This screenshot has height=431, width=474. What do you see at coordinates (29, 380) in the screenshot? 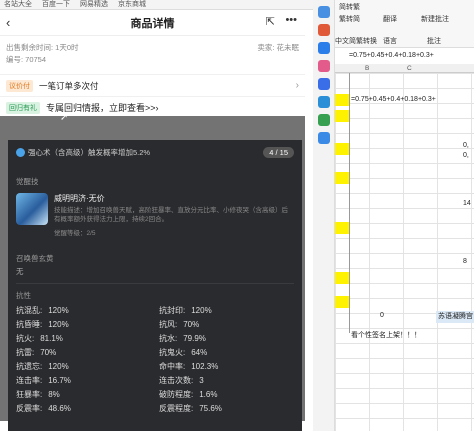
I see `resist-stat-label: 连击率:` at bounding box center [29, 380].